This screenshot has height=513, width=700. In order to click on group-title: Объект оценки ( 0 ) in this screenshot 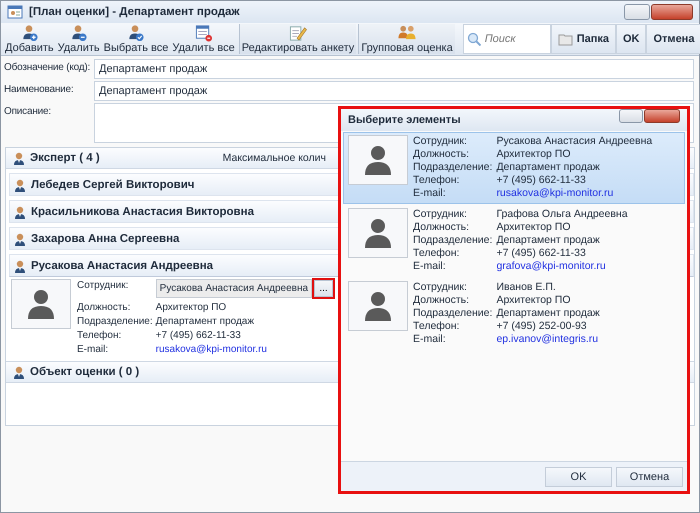, I will do `click(85, 372)`.